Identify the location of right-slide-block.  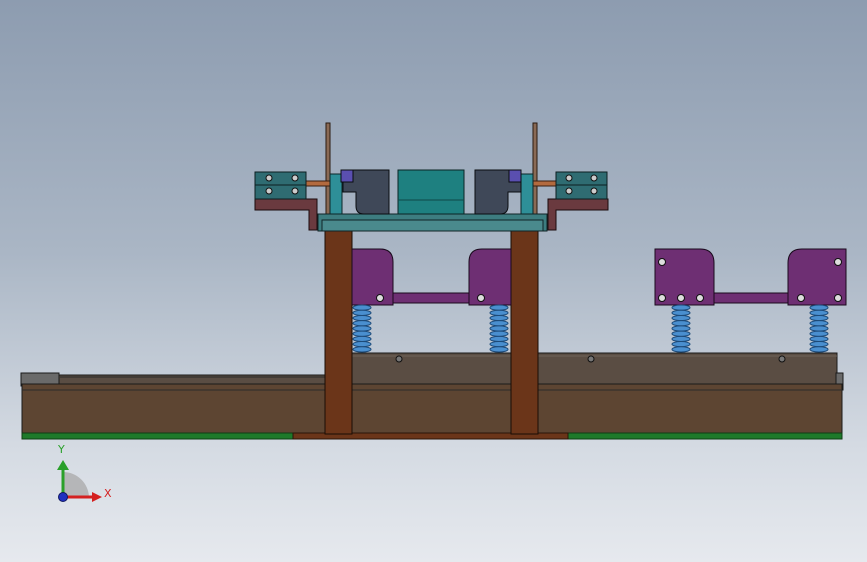
(594, 368).